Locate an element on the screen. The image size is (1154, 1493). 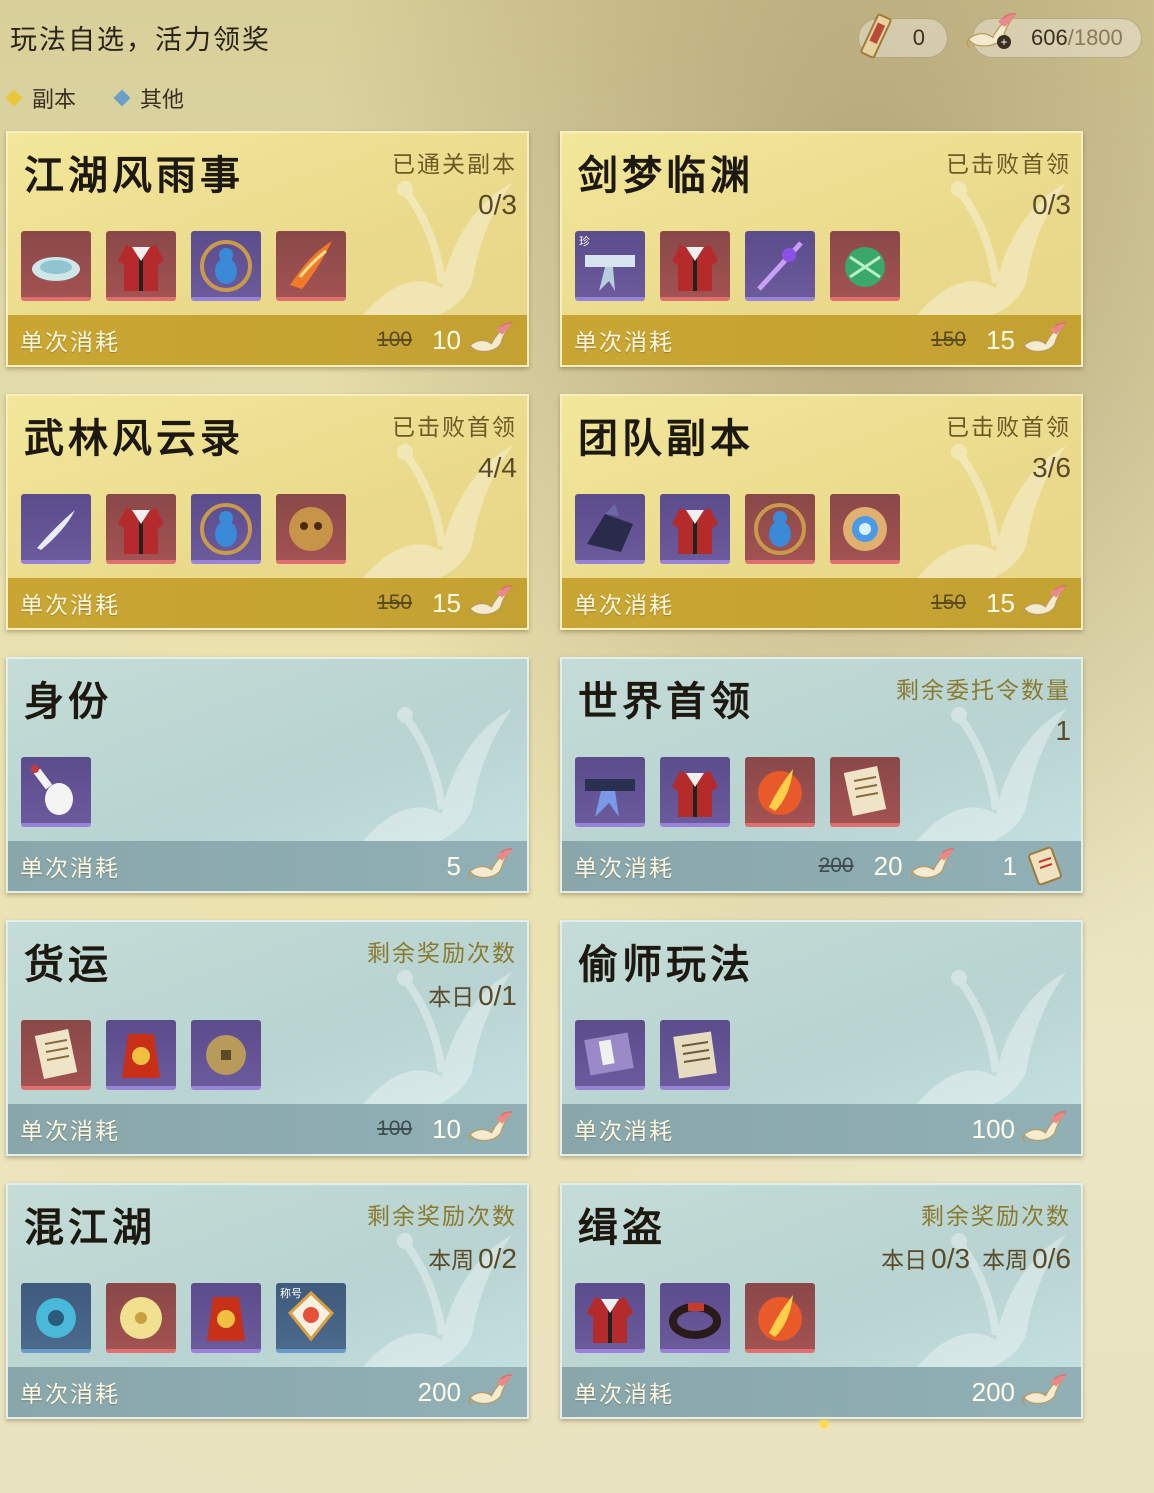
cost-bar: 单次消耗 100 is located at coordinates (821, 1129).